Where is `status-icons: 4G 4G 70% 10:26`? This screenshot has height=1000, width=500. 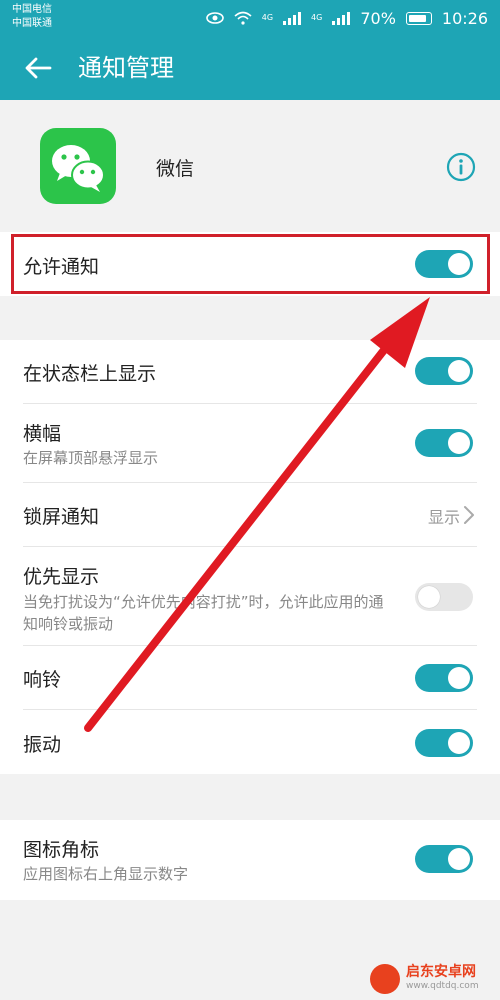 status-icons: 4G 4G 70% 10:26 is located at coordinates (346, 18).